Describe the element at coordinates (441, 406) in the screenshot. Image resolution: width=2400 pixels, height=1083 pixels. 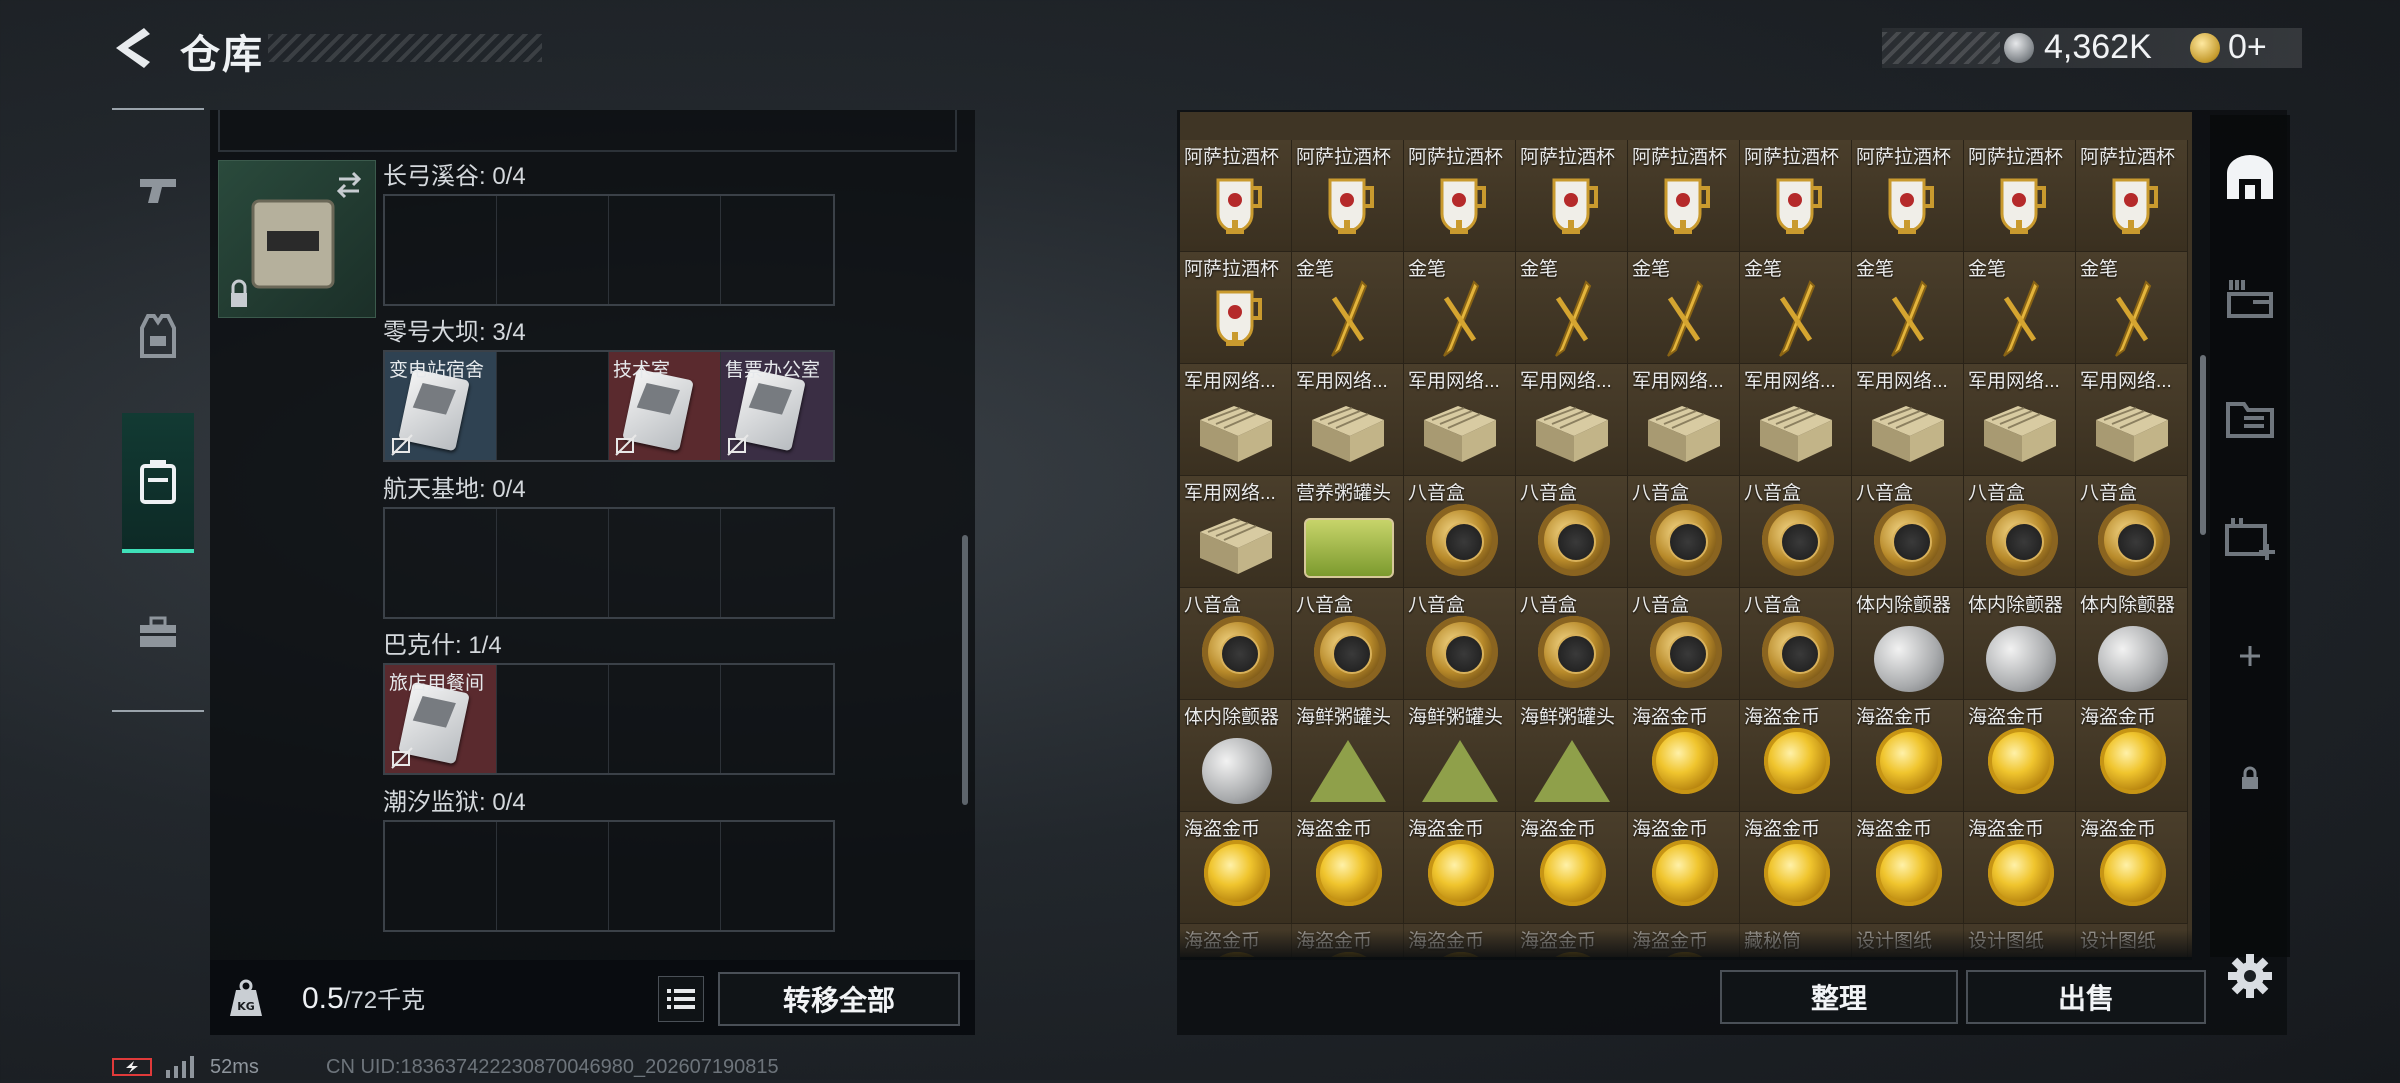
I see `keycard-slot-filled: 变电站宿舍` at that location.